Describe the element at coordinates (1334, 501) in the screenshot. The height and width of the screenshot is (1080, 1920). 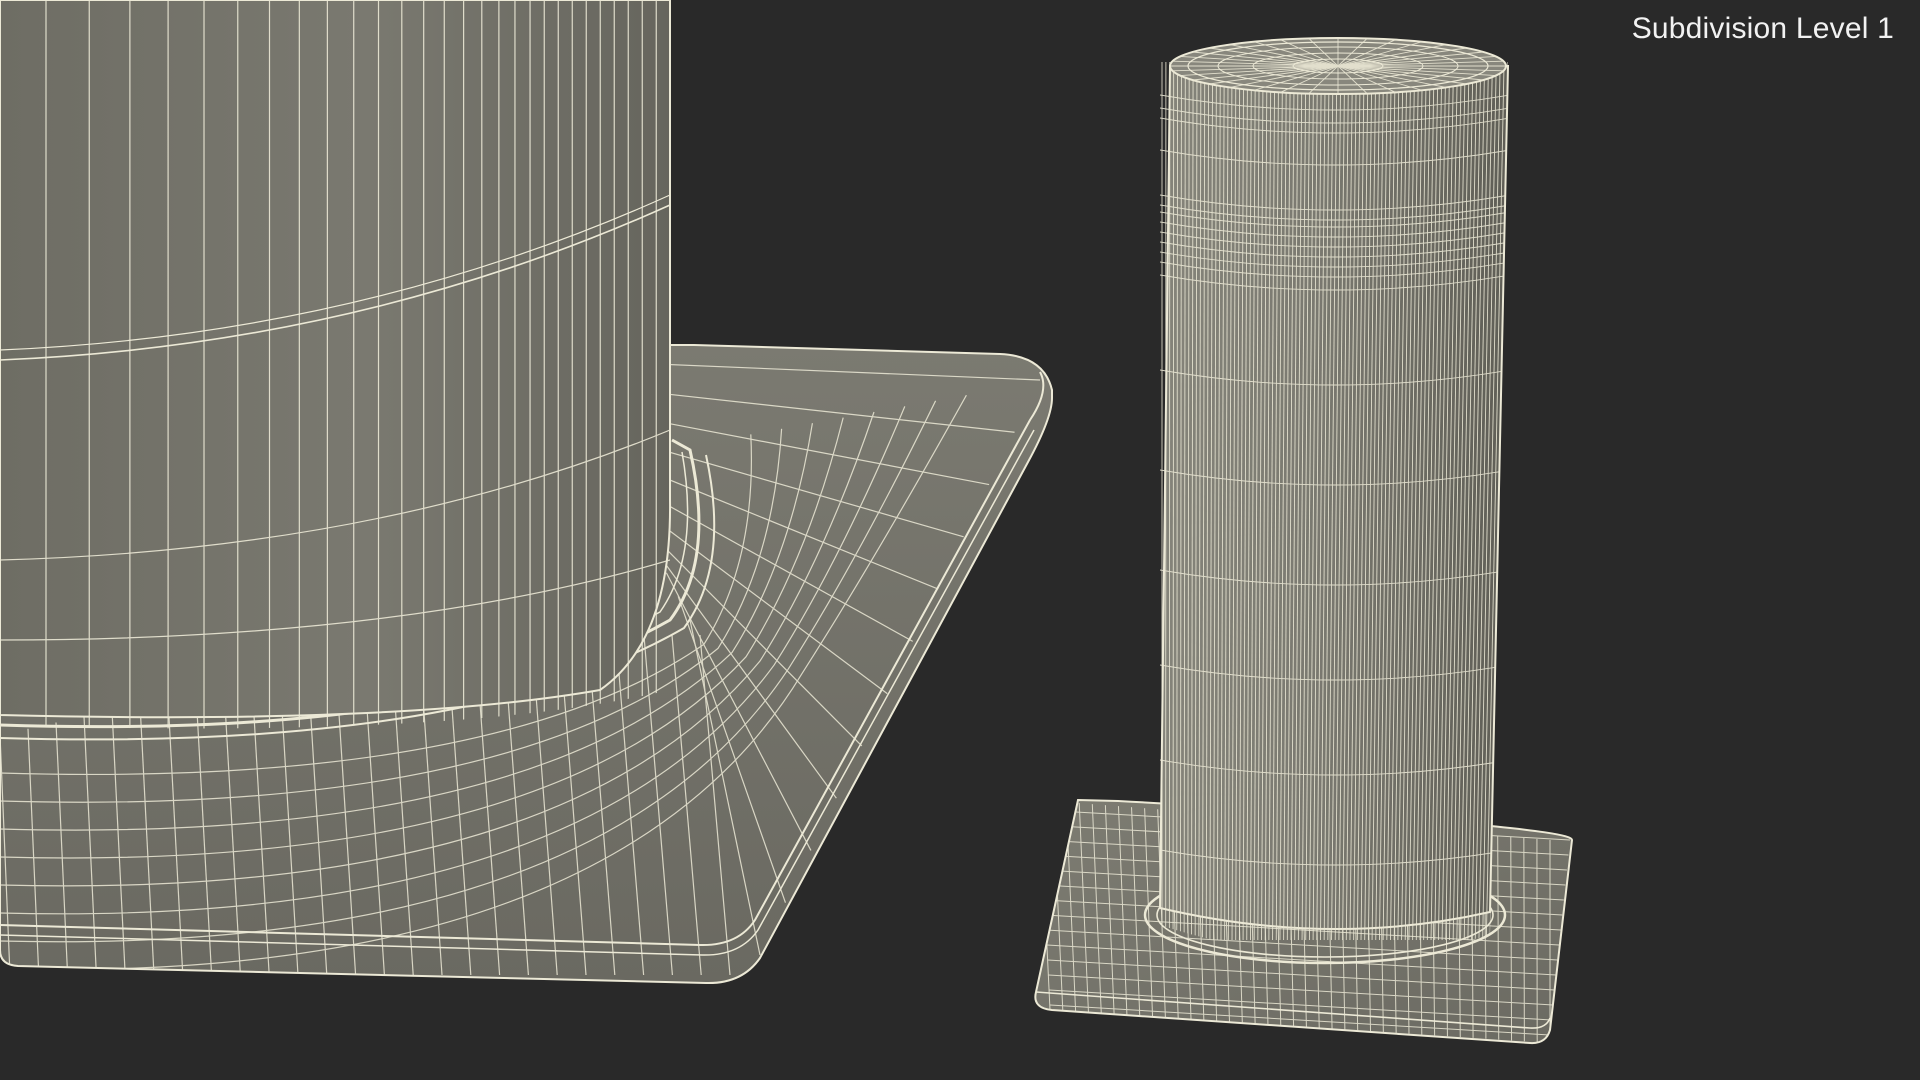
I see `small-cylinder` at that location.